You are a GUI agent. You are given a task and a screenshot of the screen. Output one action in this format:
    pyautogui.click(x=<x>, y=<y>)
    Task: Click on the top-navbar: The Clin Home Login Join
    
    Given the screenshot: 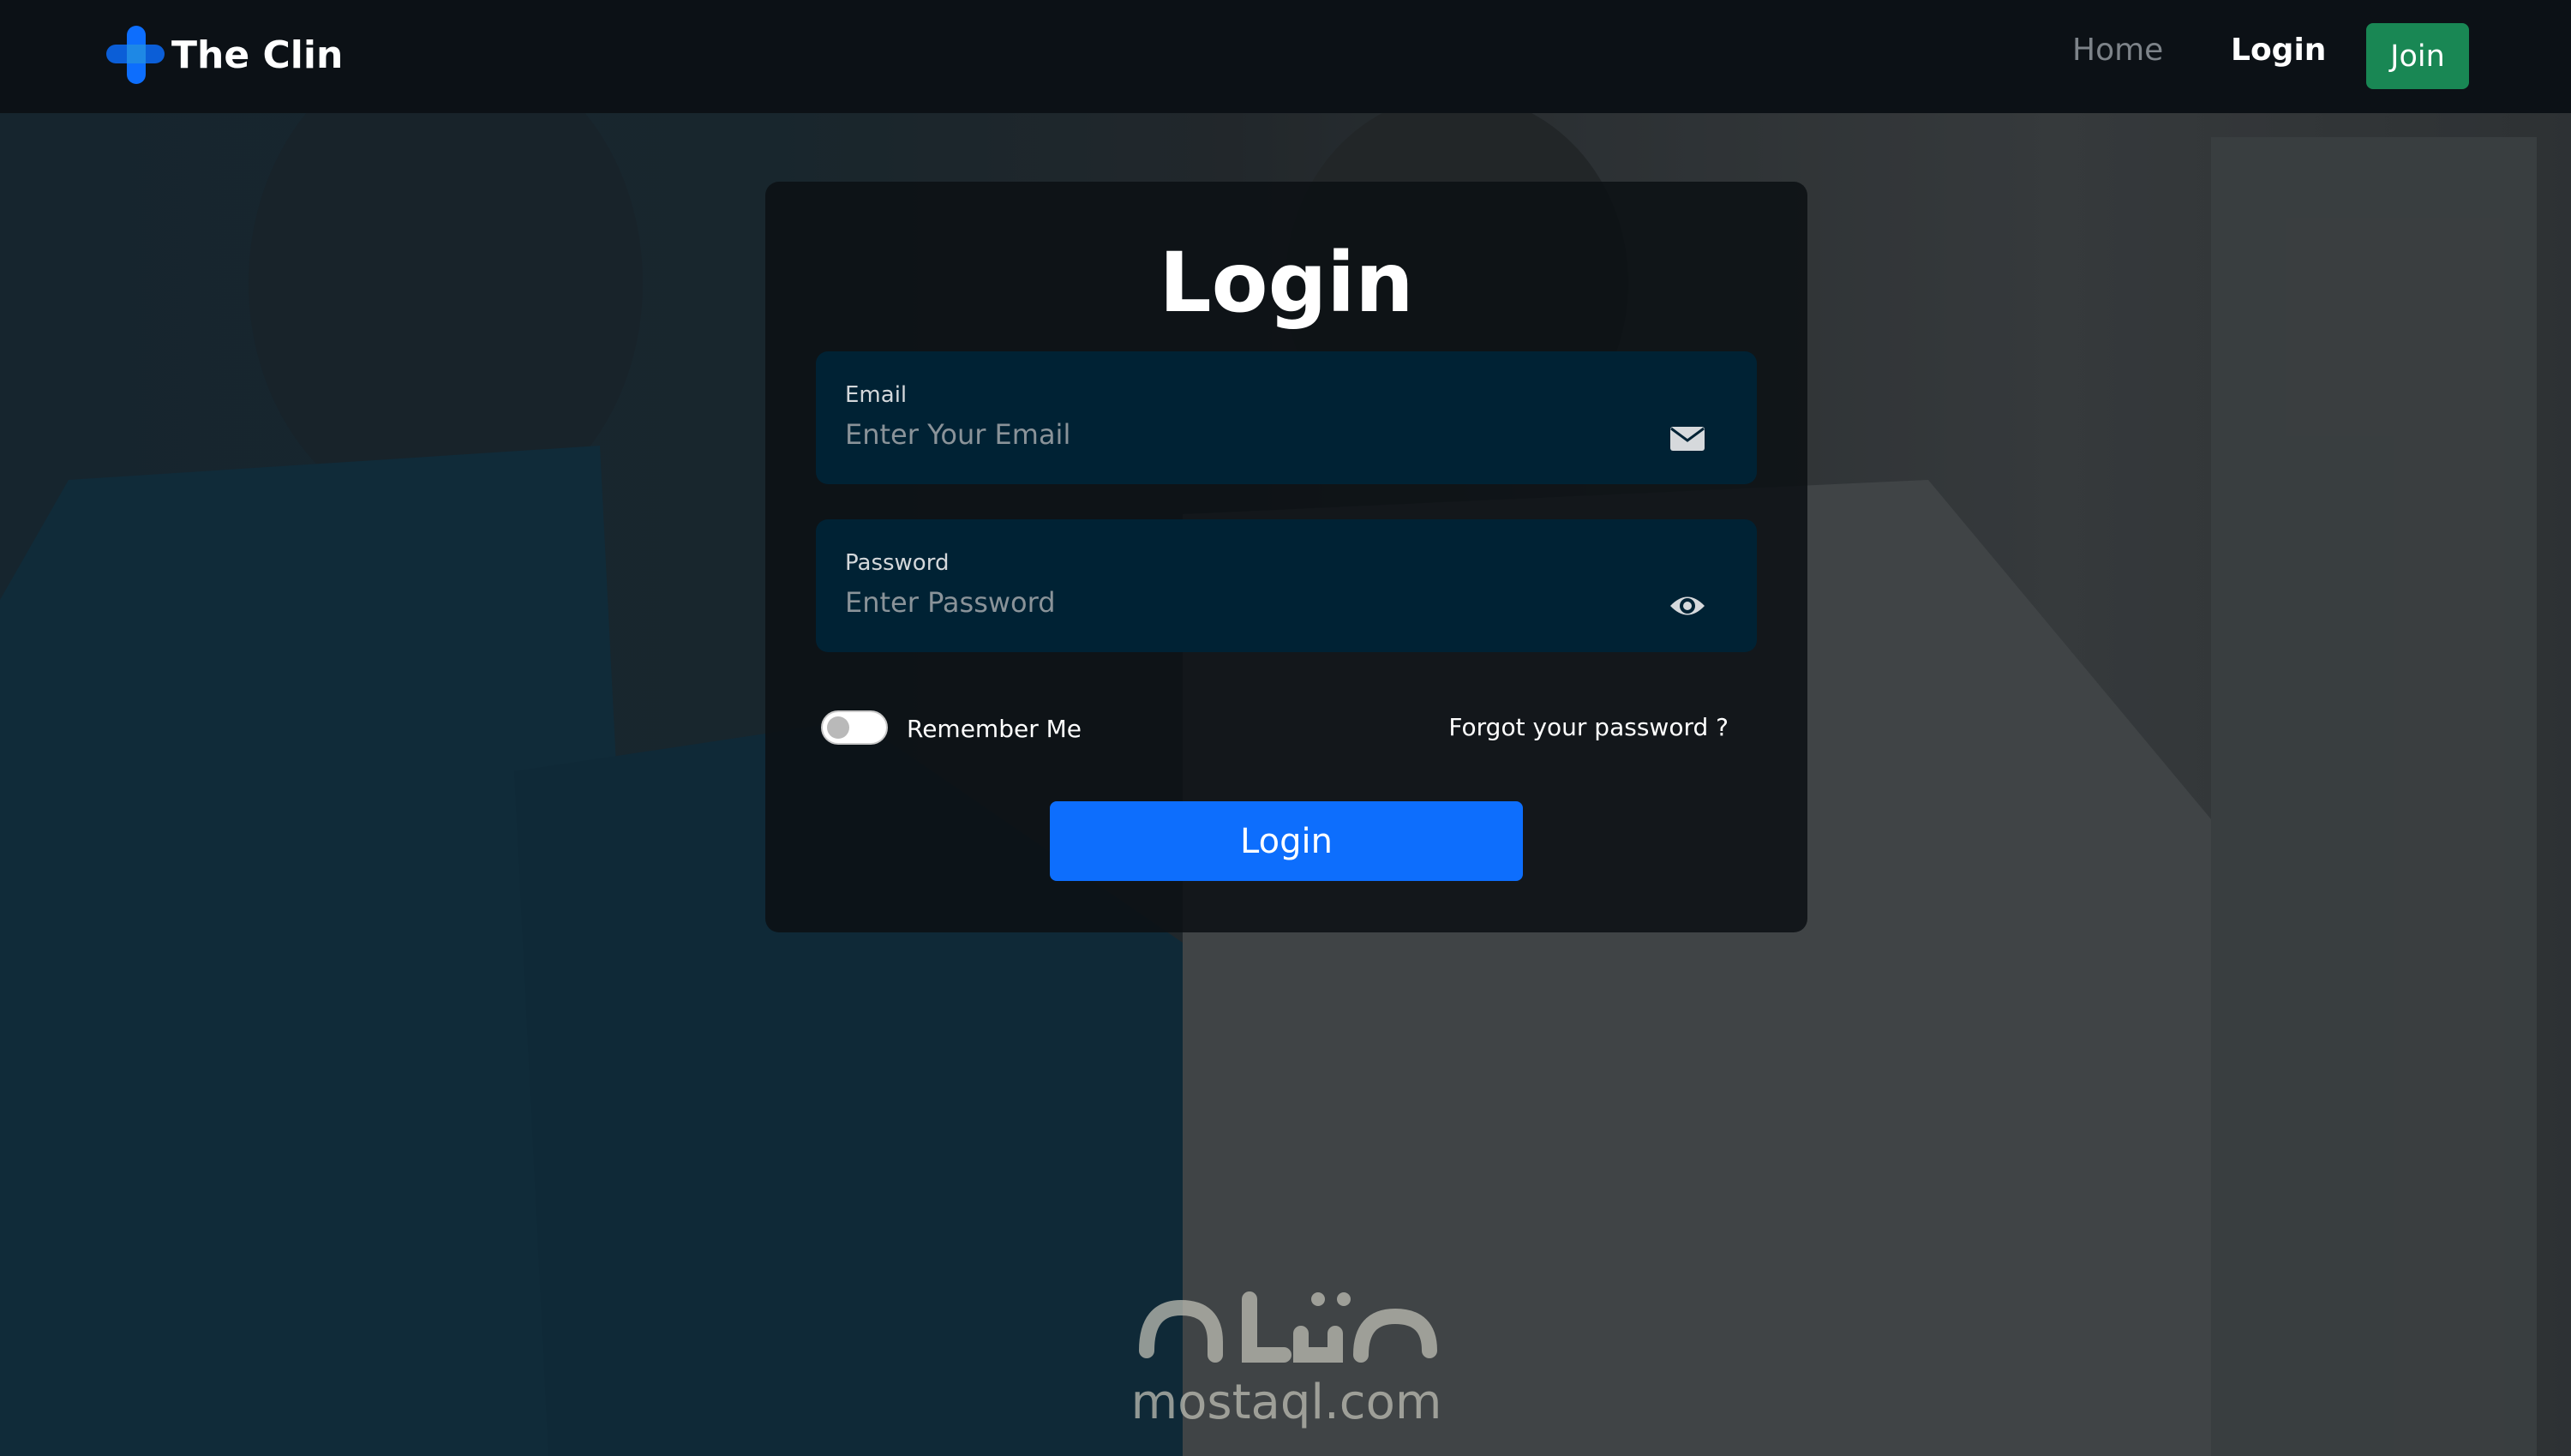 What is the action you would take?
    pyautogui.click(x=1285, y=56)
    